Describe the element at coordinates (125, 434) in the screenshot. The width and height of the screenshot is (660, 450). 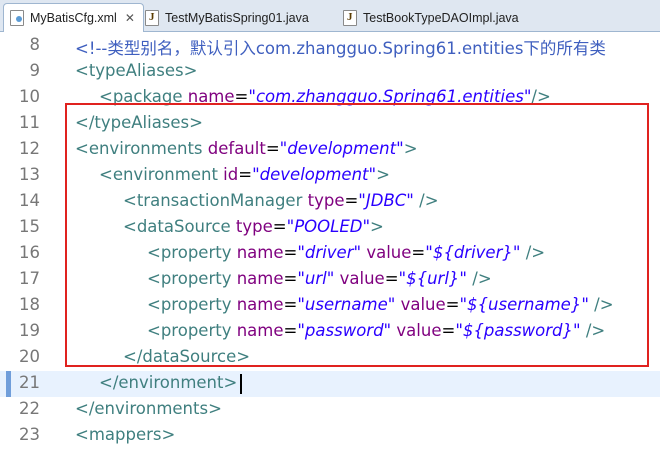
I see `code-text: <mappers>` at that location.